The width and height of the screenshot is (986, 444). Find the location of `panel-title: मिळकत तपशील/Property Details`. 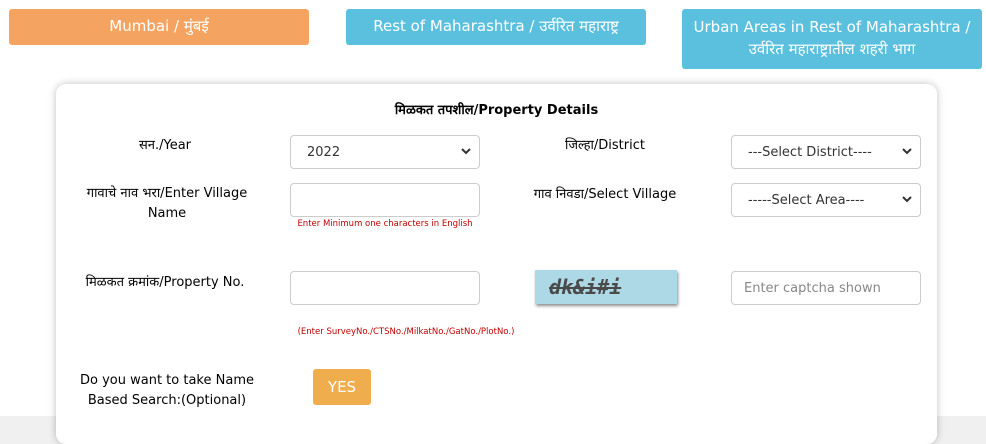

panel-title: मिळकत तपशील/Property Details is located at coordinates (496, 110).